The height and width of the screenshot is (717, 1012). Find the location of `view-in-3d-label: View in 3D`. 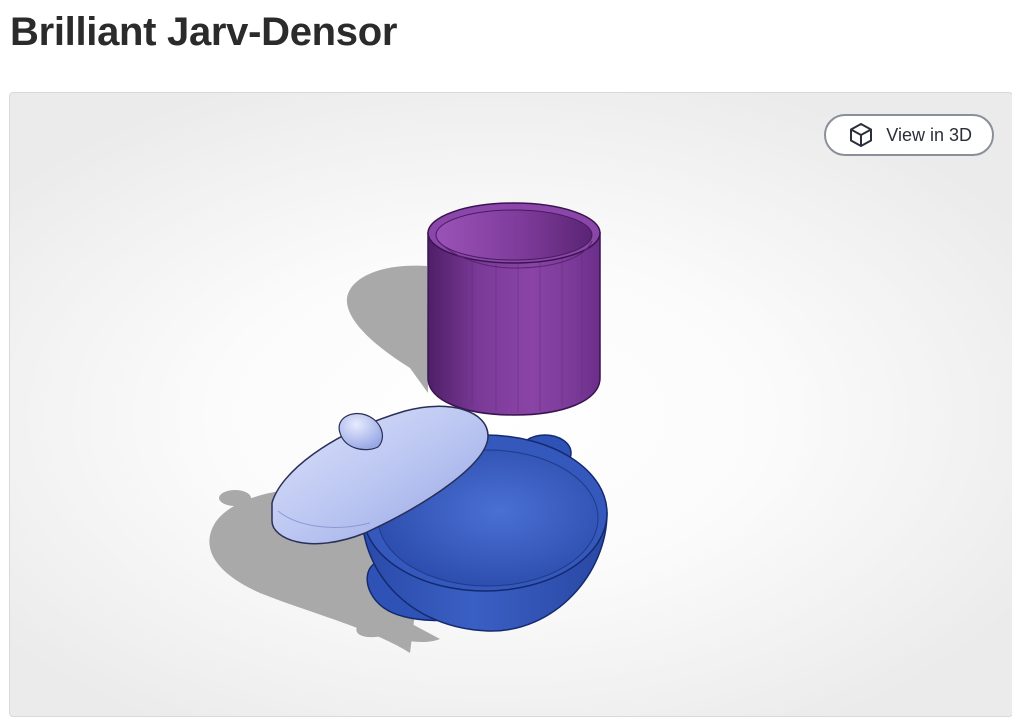

view-in-3d-label: View in 3D is located at coordinates (929, 134).